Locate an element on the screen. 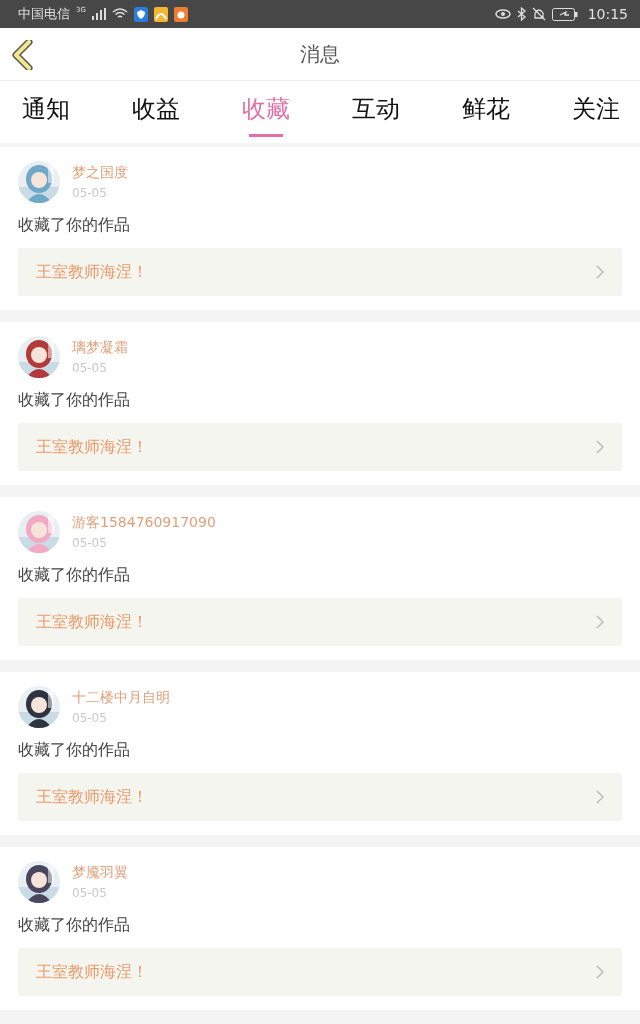  shield-icon is located at coordinates (140, 14).